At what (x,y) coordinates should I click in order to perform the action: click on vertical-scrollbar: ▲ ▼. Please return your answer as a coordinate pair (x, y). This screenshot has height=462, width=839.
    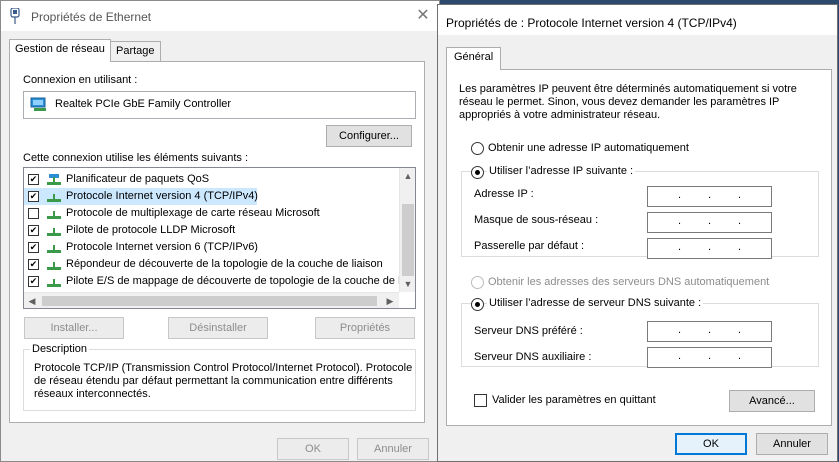
    Looking at the image, I should click on (407, 230).